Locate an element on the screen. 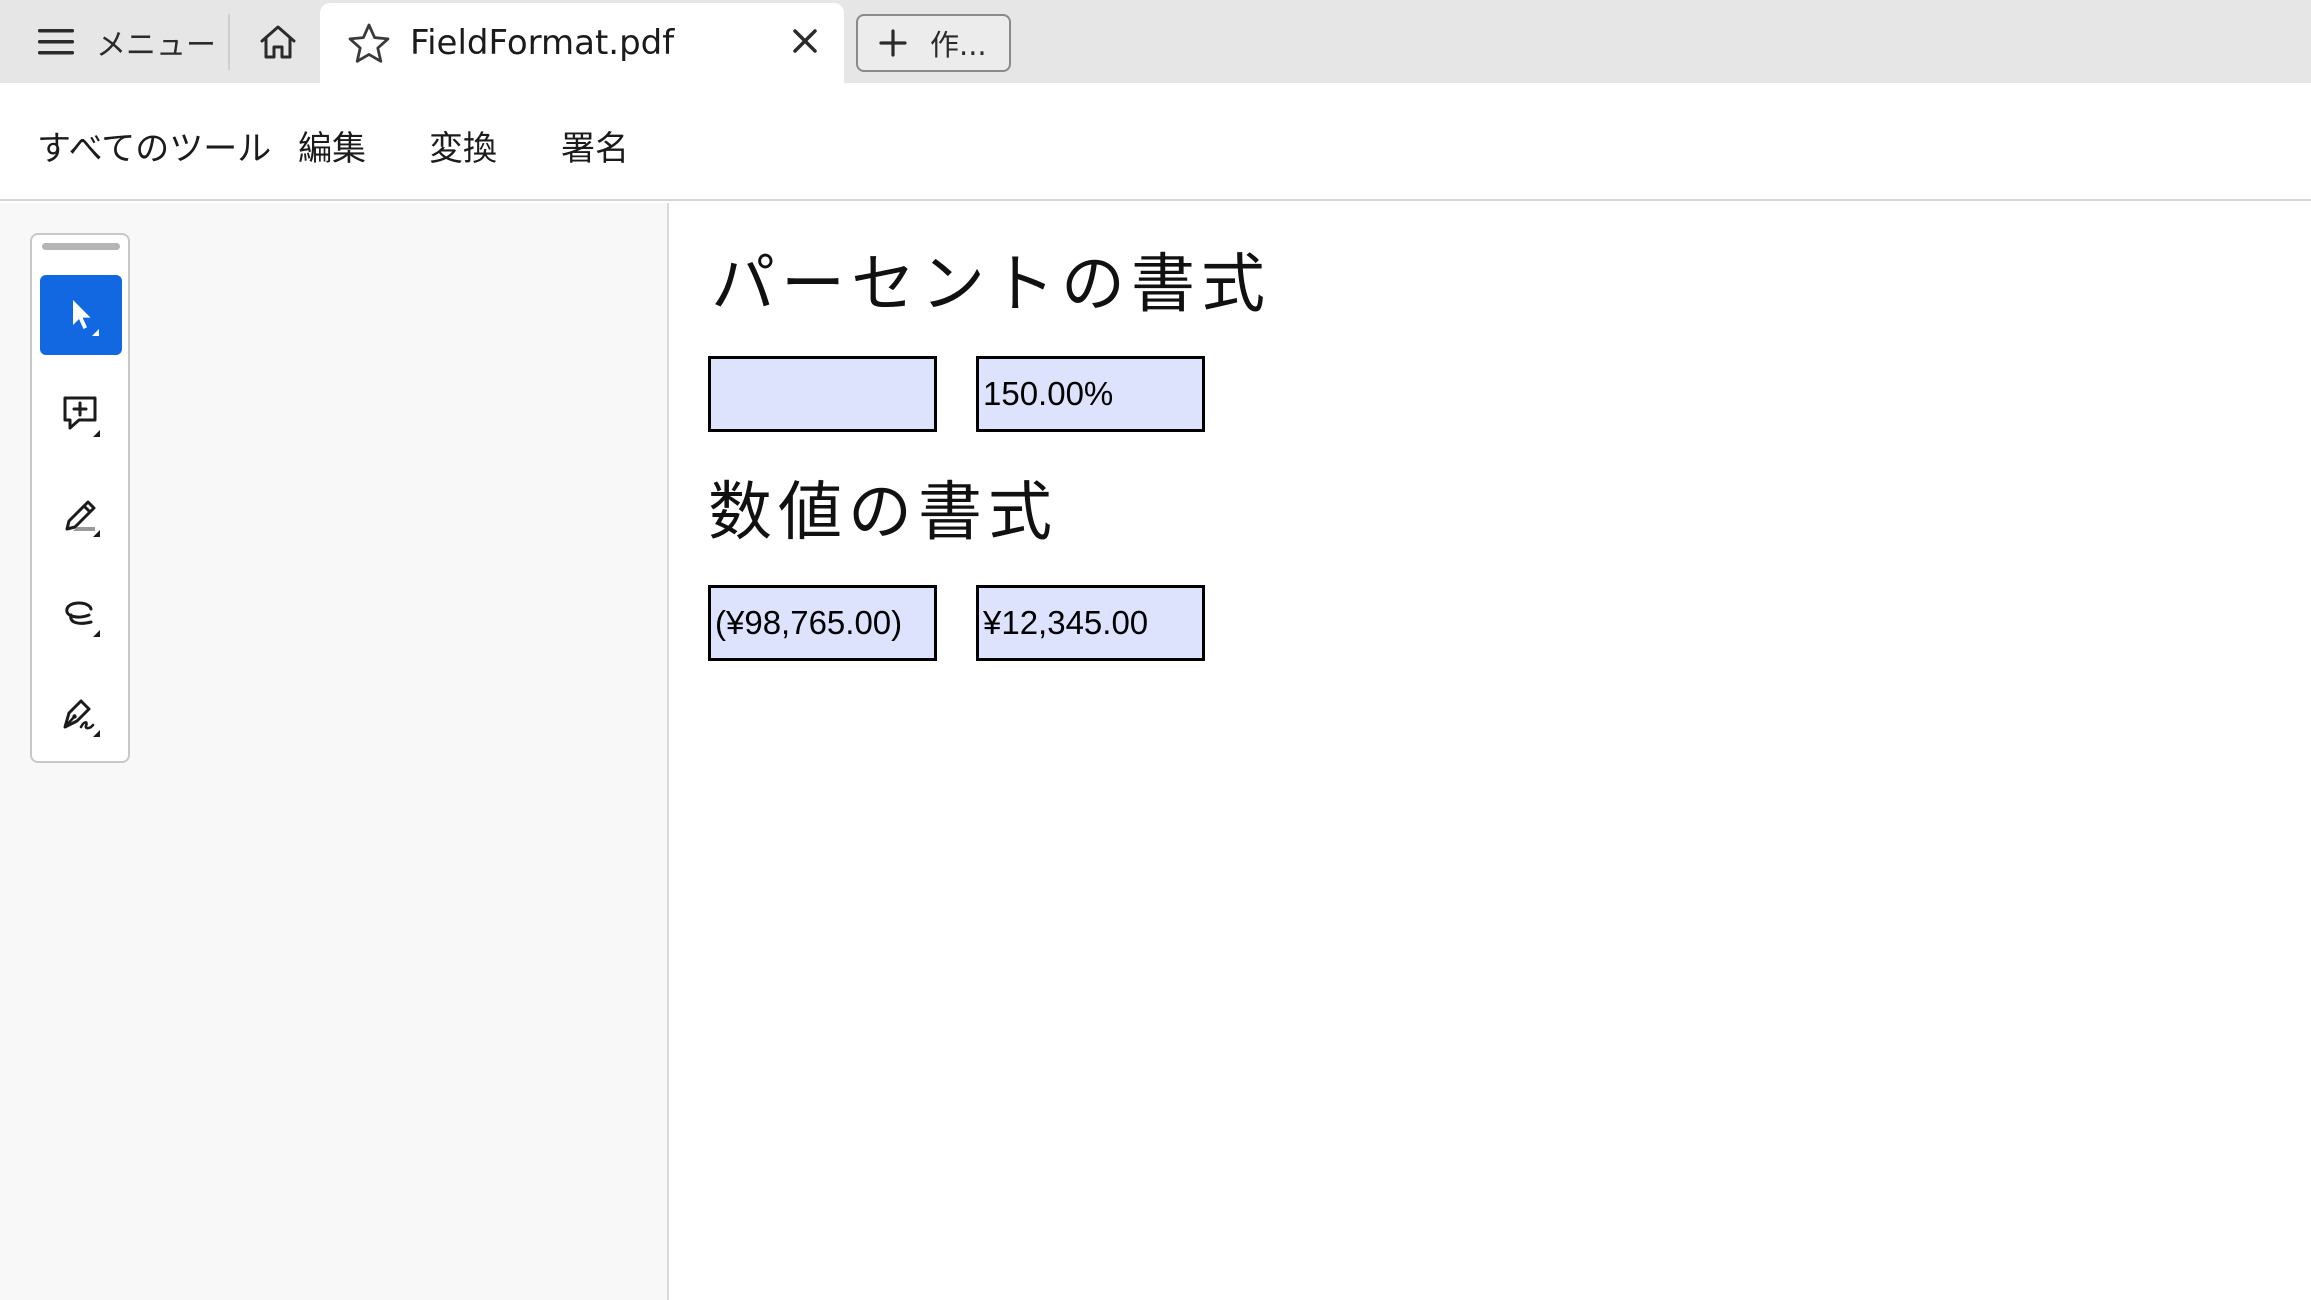 Image resolution: width=2311 pixels, height=1300 pixels. fountain-pen-sign-icon is located at coordinates (81, 718).